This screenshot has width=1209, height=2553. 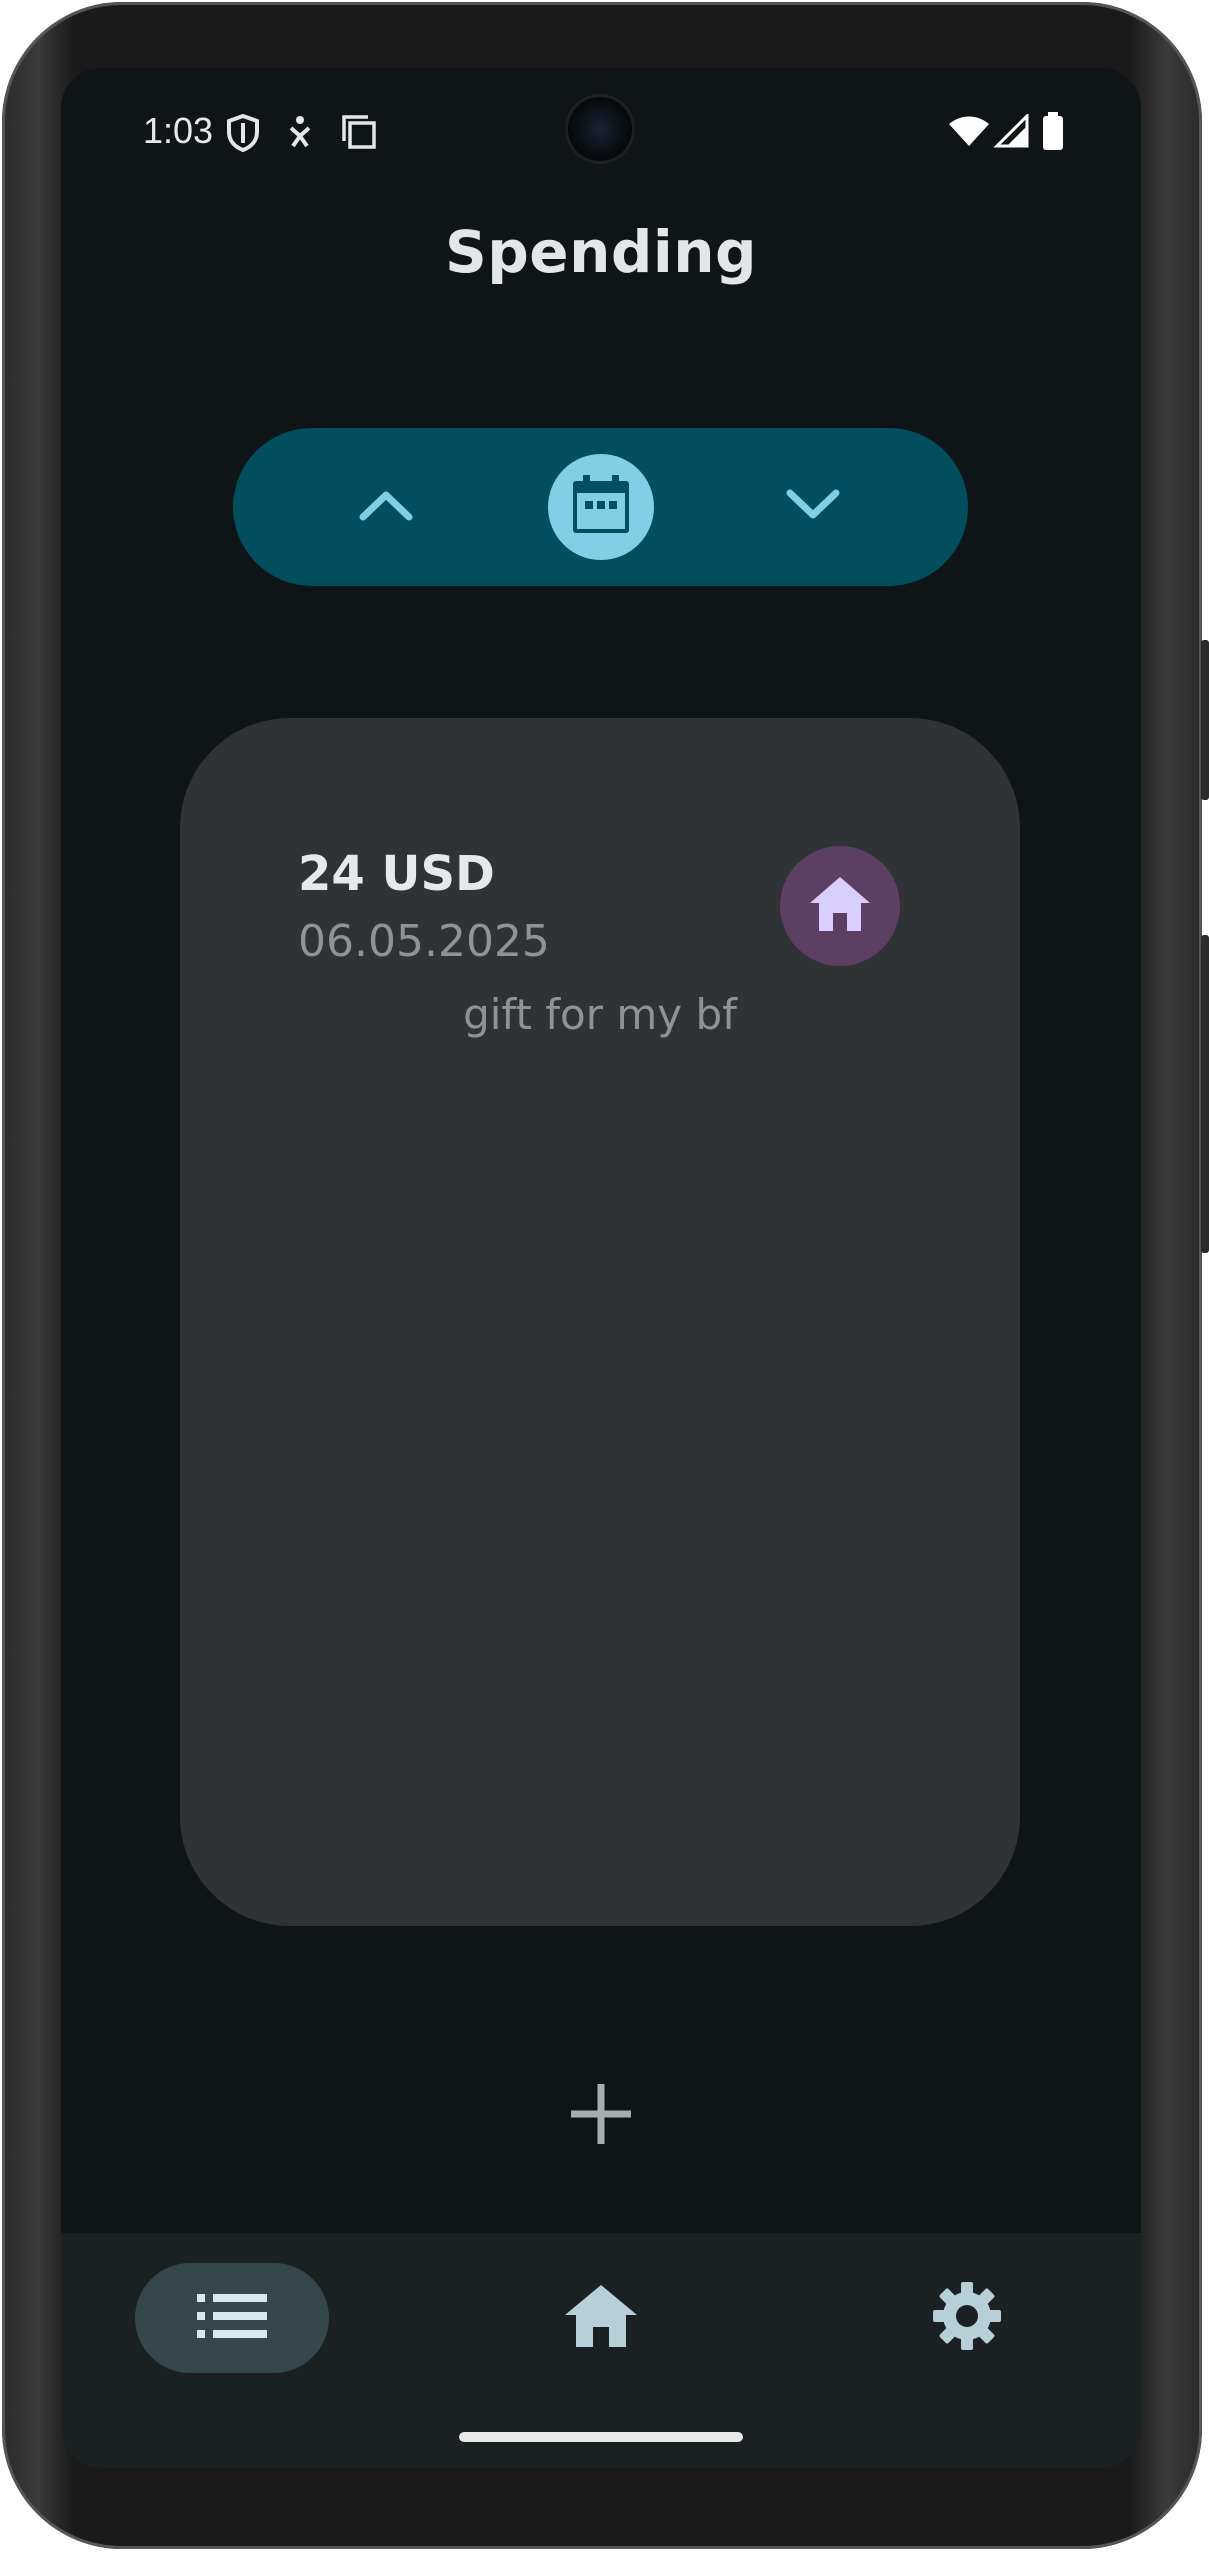 I want to click on nav-item-settings, so click(x=967, y=2318).